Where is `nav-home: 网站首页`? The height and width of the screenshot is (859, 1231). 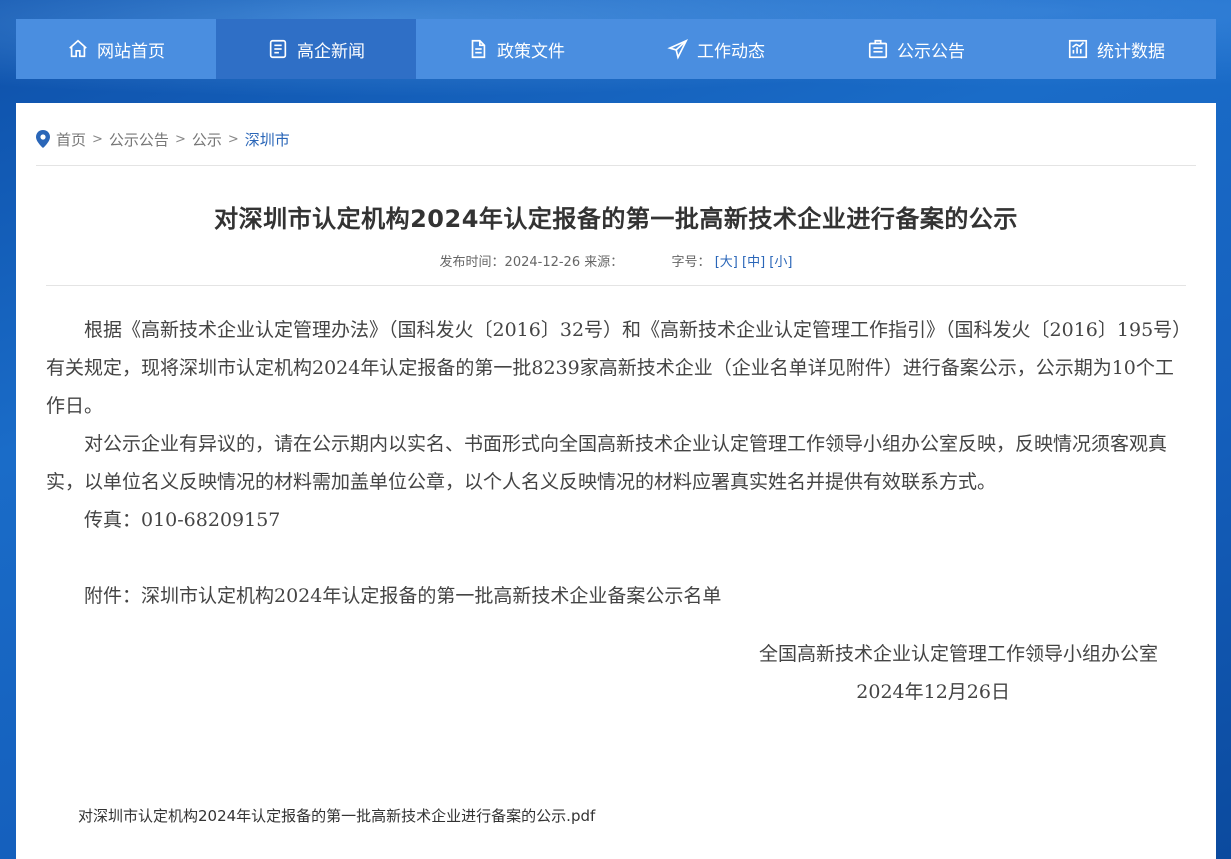
nav-home: 网站首页 is located at coordinates (116, 49).